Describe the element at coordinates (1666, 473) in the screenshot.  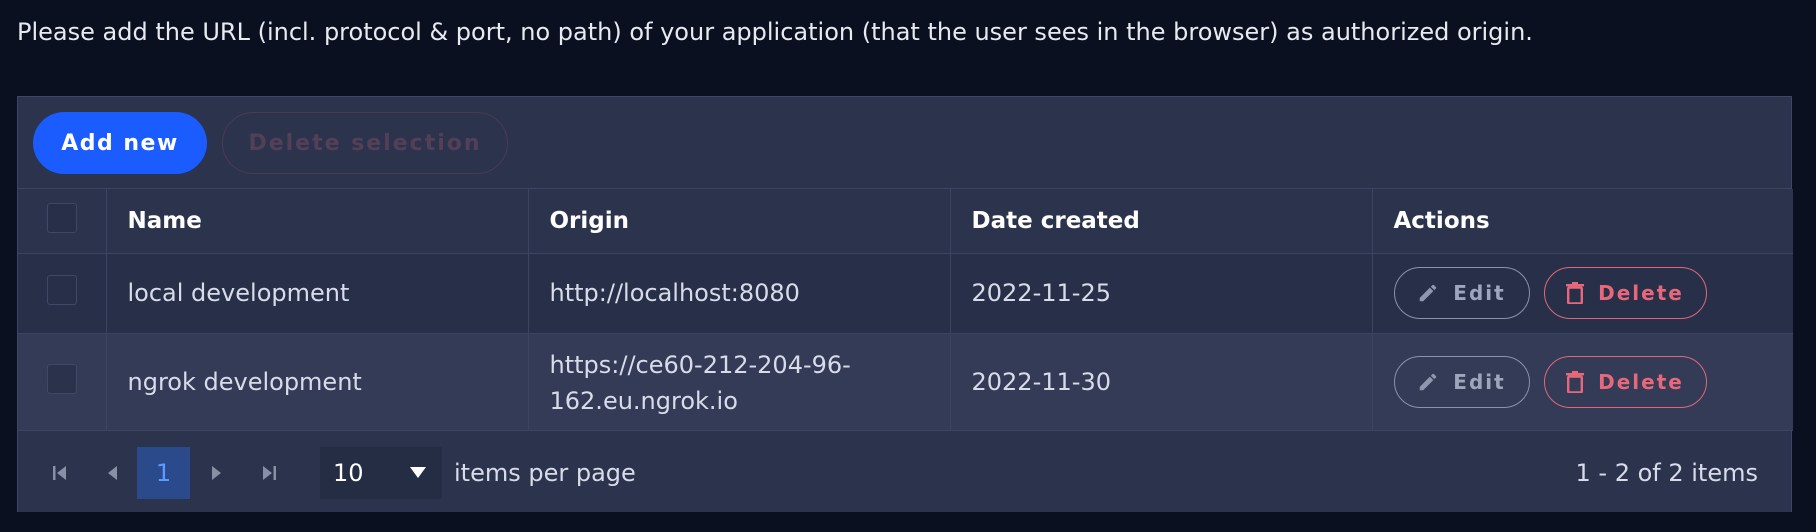
I see `pagination-summary: 1 - 2 of 2 items` at that location.